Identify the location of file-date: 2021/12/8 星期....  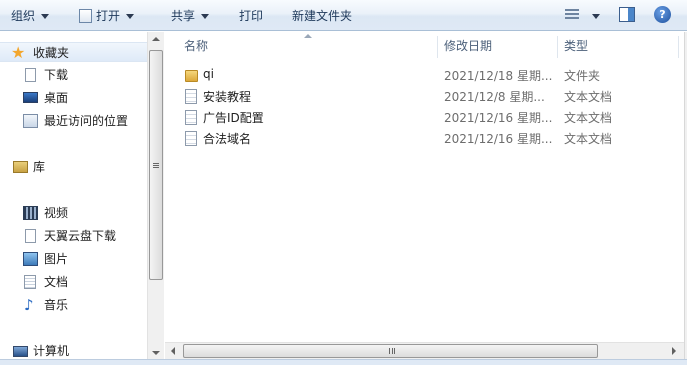
(494, 97).